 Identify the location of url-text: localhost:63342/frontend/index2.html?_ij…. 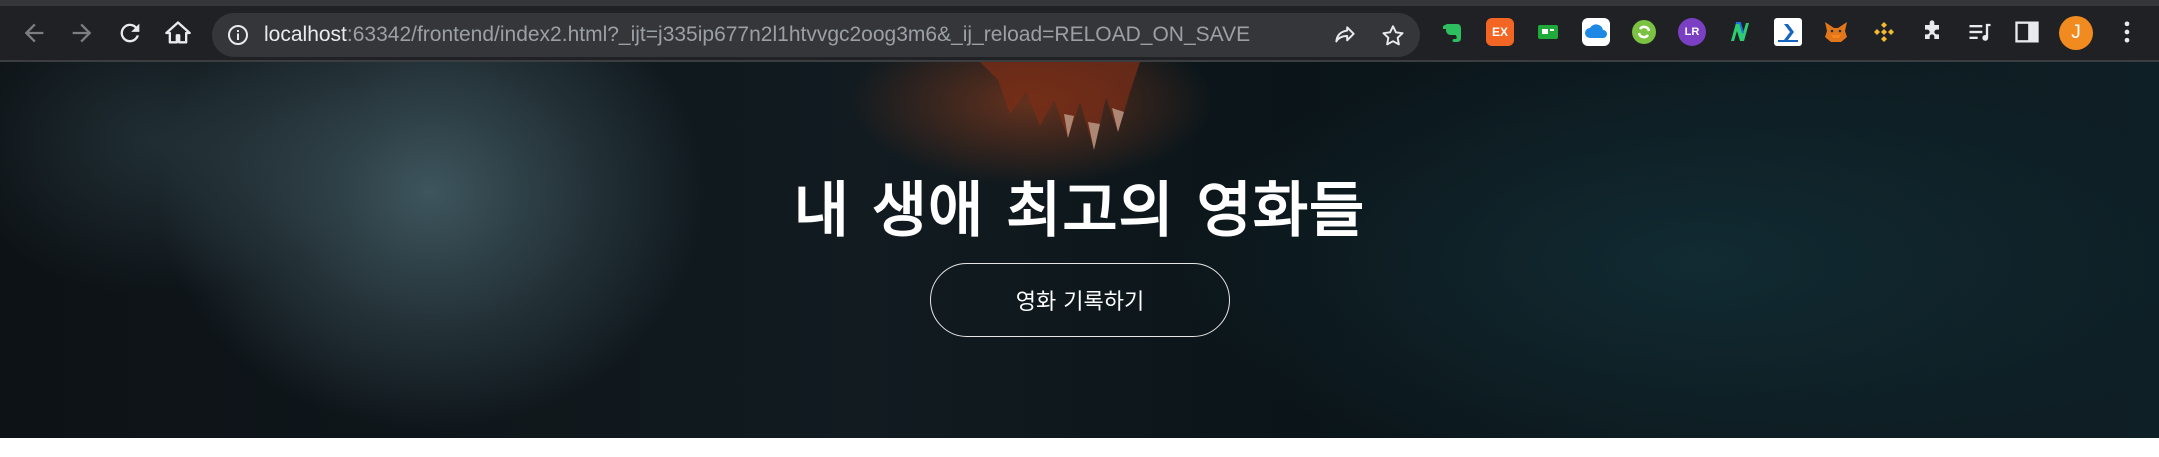
(757, 35).